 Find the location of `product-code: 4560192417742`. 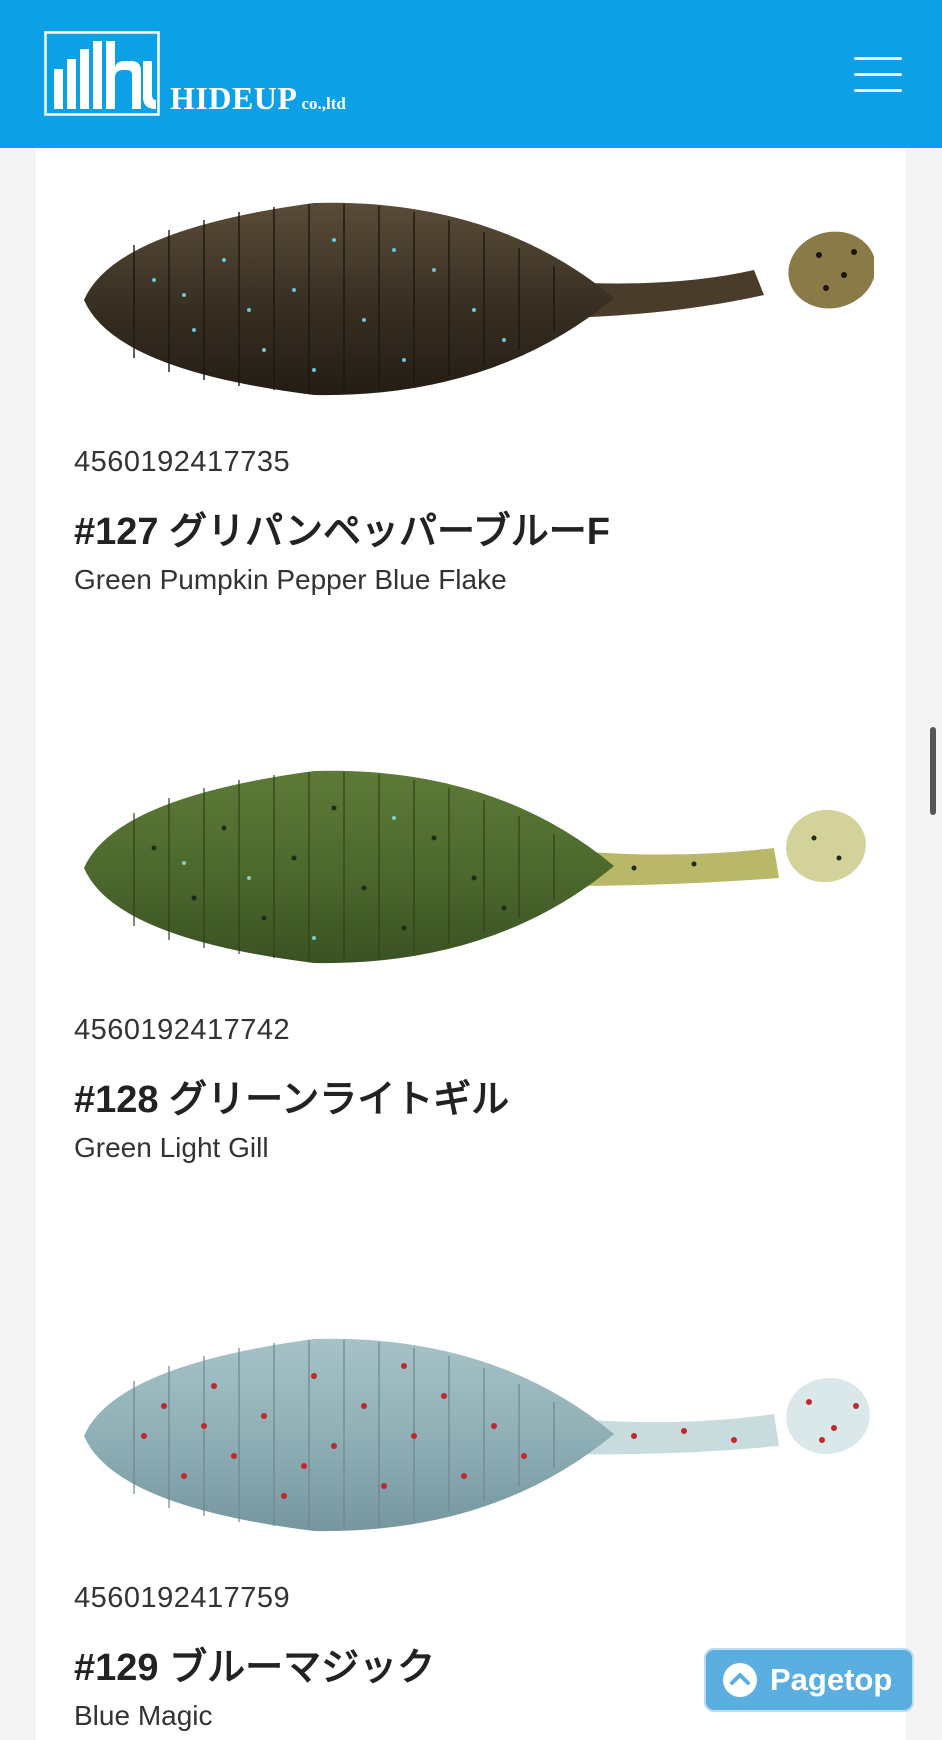

product-code: 4560192417742 is located at coordinates (182, 1030).